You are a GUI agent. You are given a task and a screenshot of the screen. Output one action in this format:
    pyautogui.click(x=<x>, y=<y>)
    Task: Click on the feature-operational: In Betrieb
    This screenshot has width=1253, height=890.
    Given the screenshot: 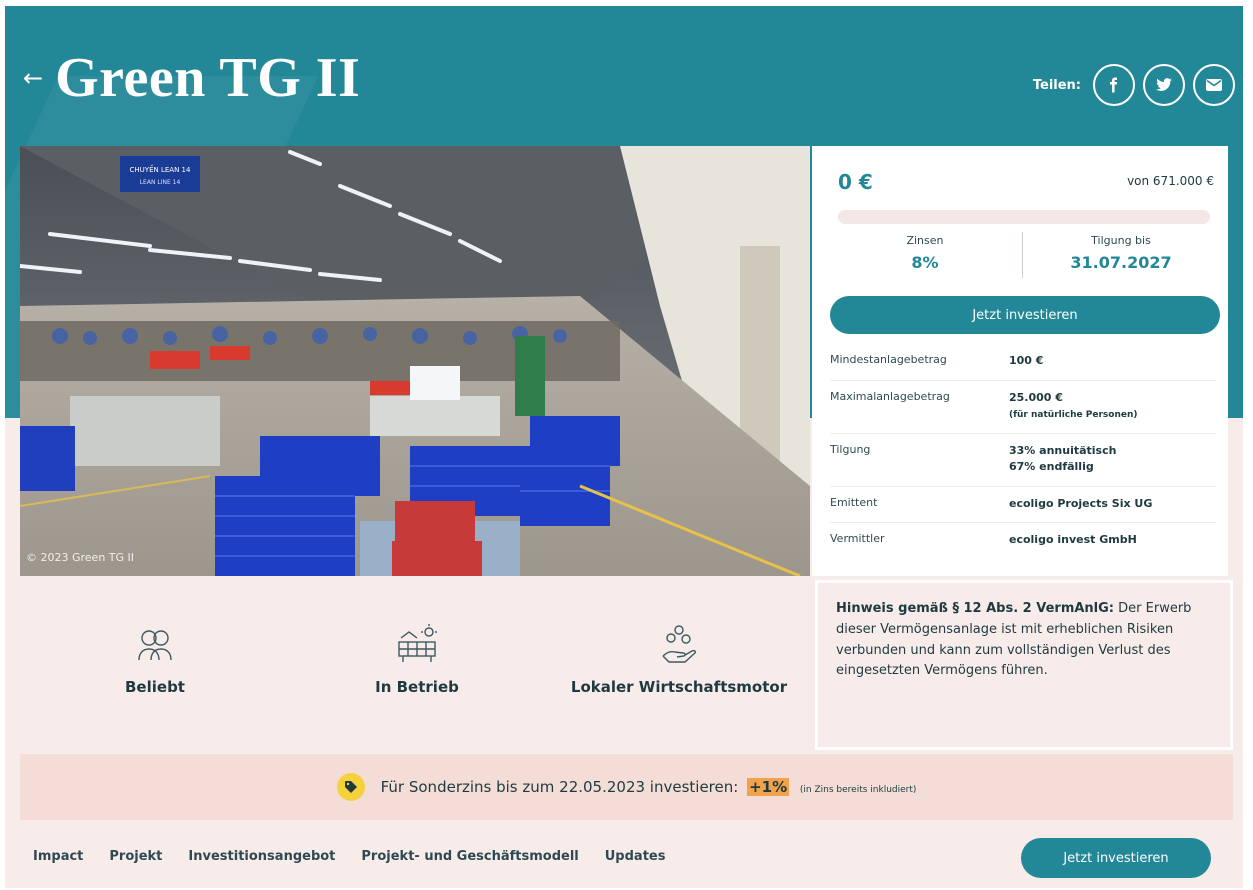 What is the action you would take?
    pyautogui.click(x=417, y=661)
    